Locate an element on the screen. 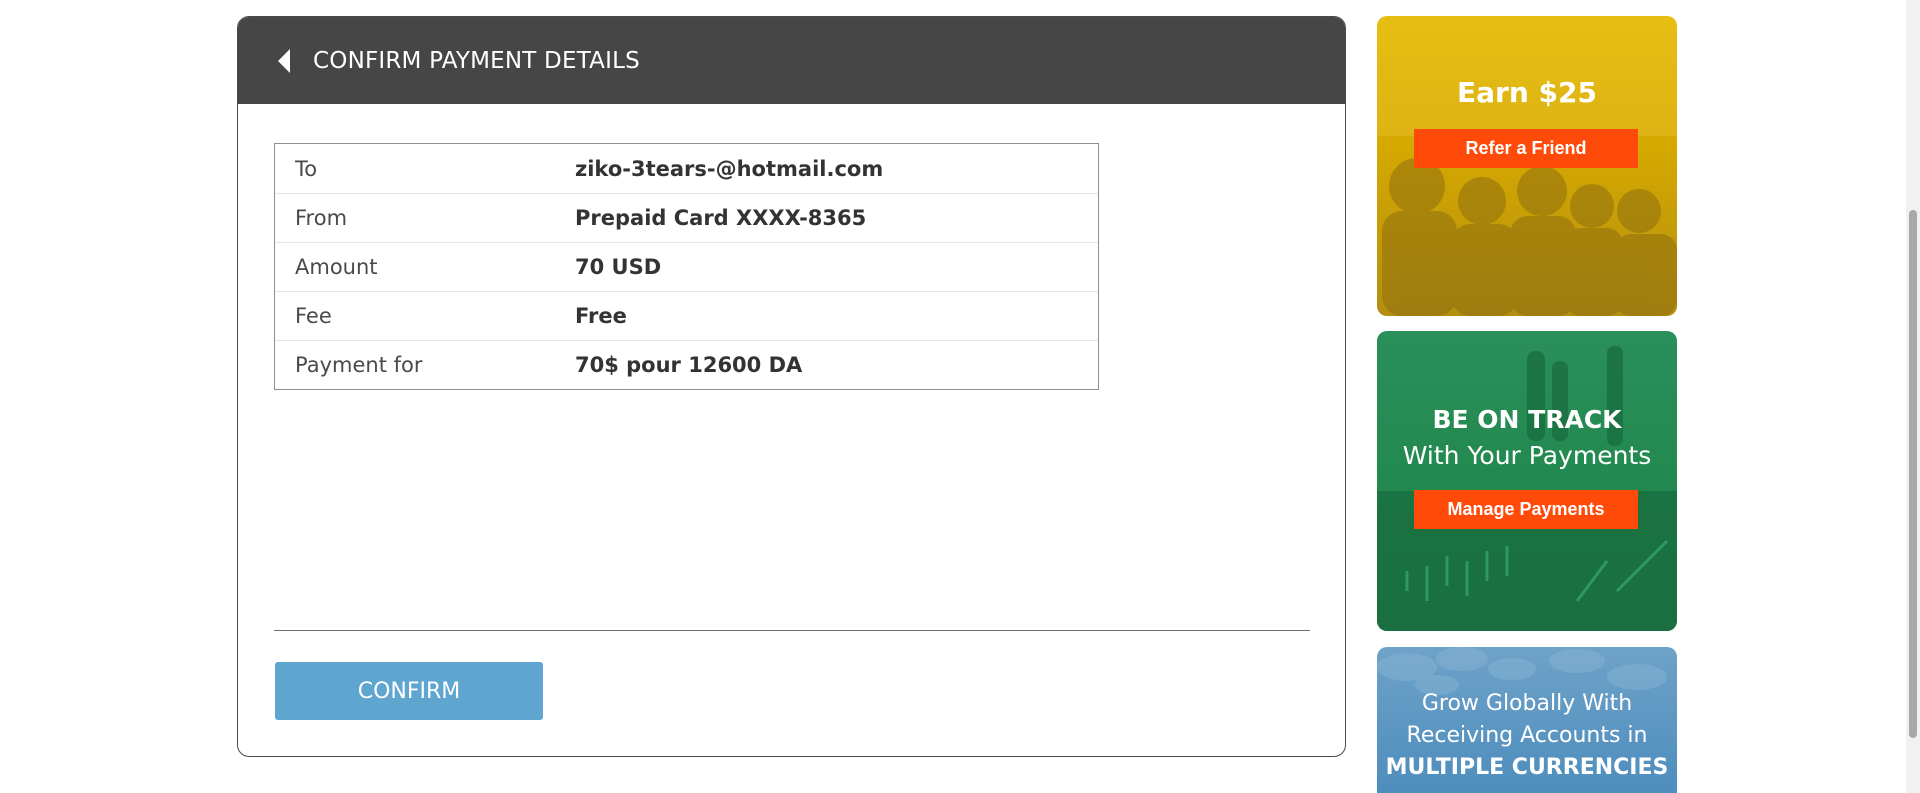 The width and height of the screenshot is (1920, 793). detail-row-to: To ziko-3tears-@hotmail.com is located at coordinates (686, 168).